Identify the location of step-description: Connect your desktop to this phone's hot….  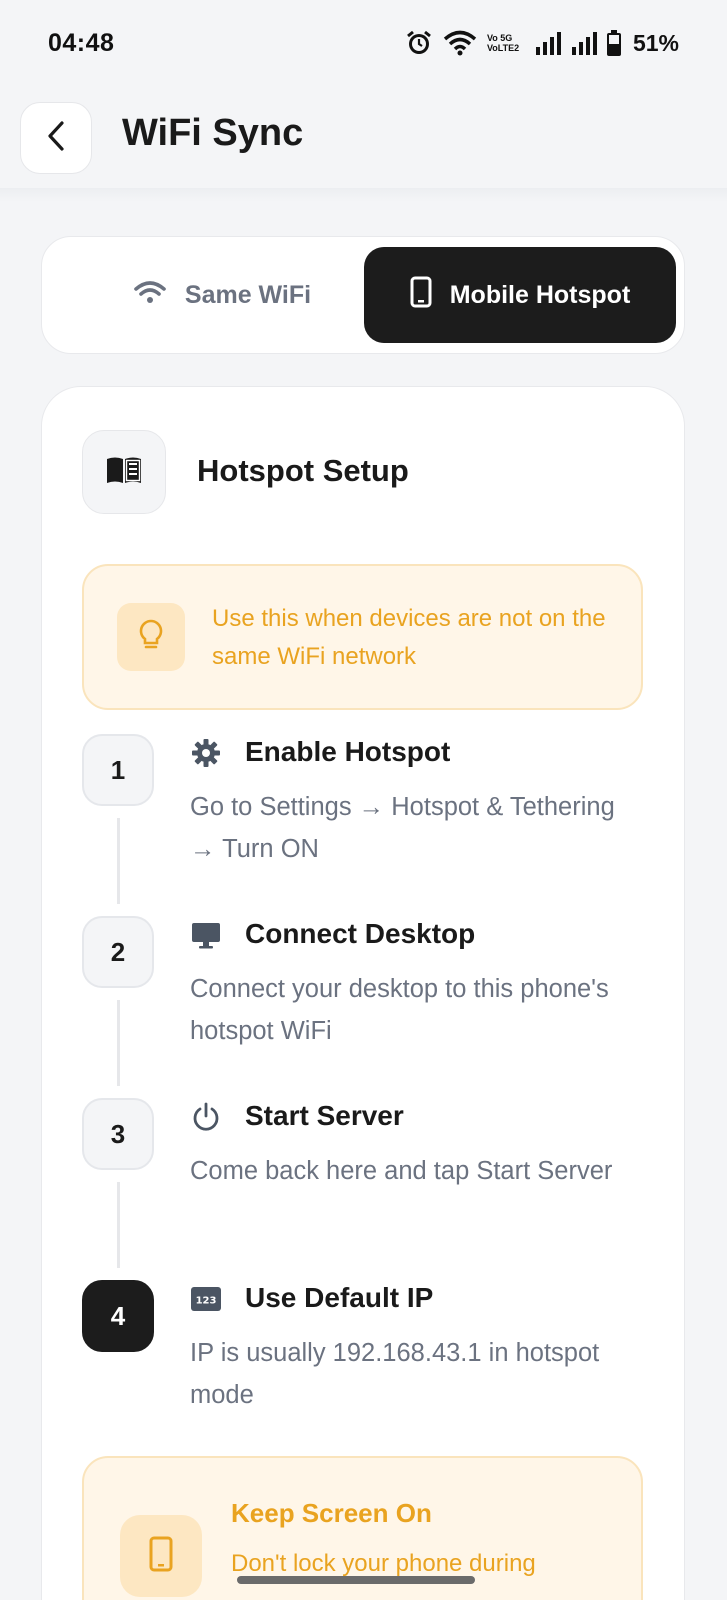
(399, 1010).